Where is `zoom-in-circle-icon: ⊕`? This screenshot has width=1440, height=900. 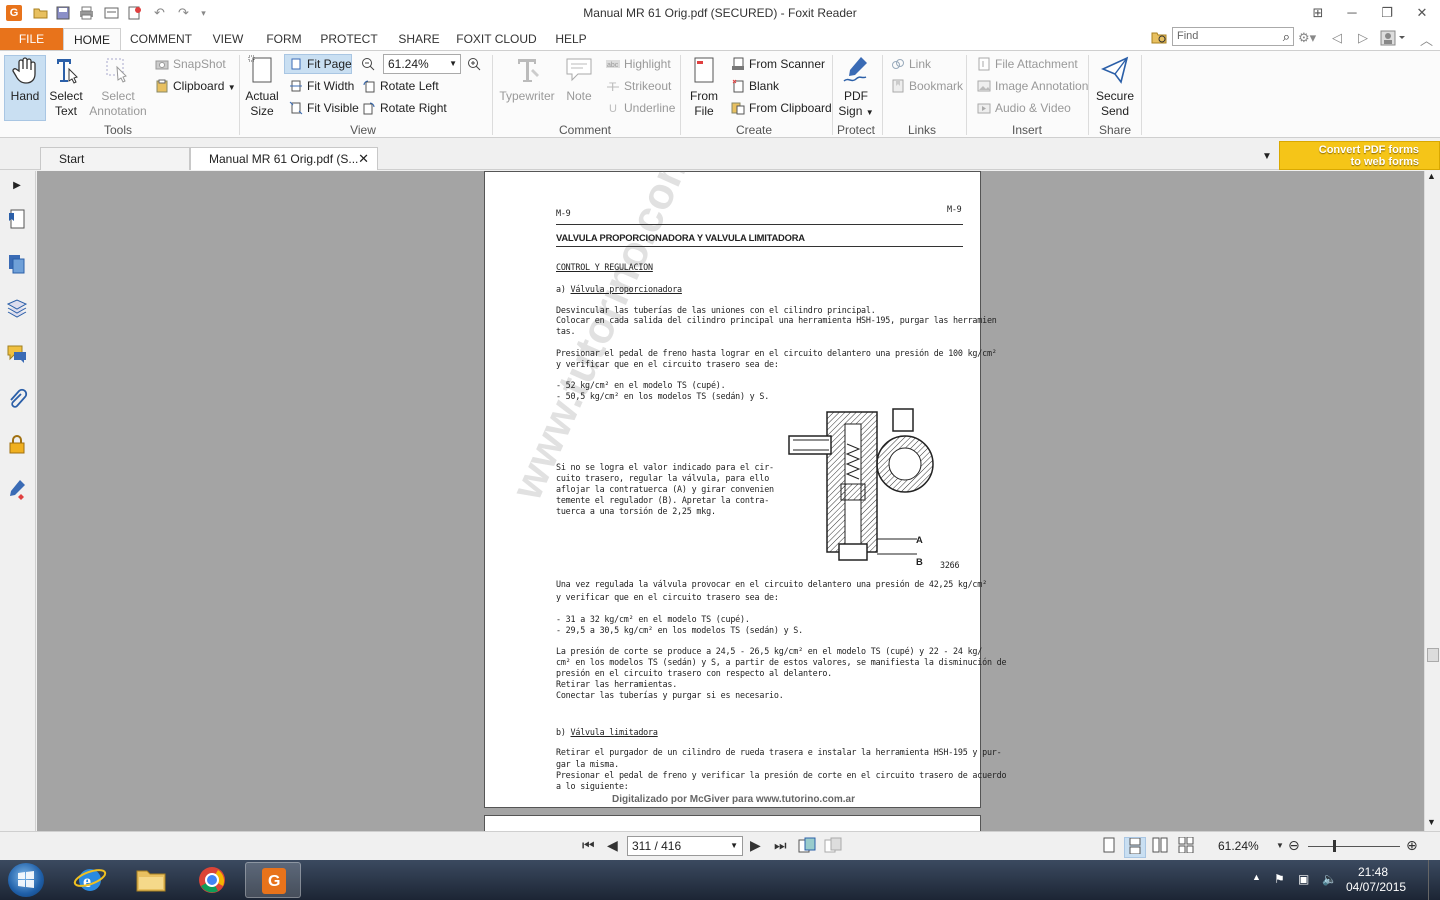 zoom-in-circle-icon: ⊕ is located at coordinates (1412, 845).